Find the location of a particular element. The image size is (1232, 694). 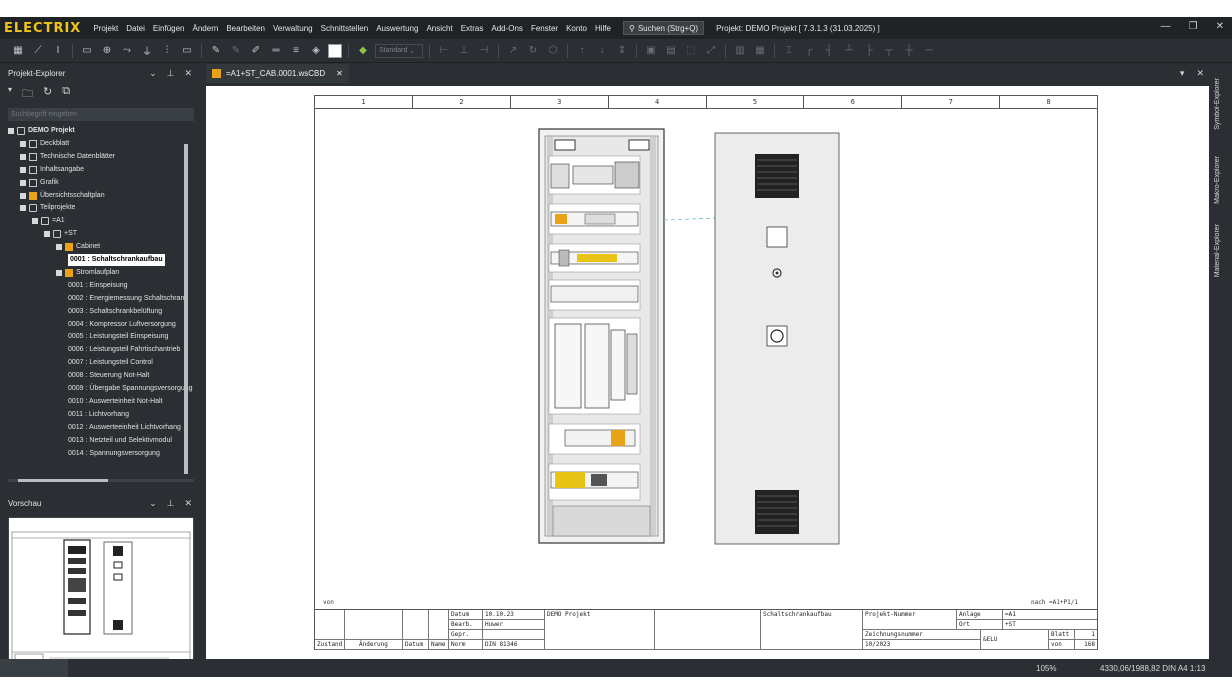

menu-5: Verwaltung is located at coordinates (293, 28).